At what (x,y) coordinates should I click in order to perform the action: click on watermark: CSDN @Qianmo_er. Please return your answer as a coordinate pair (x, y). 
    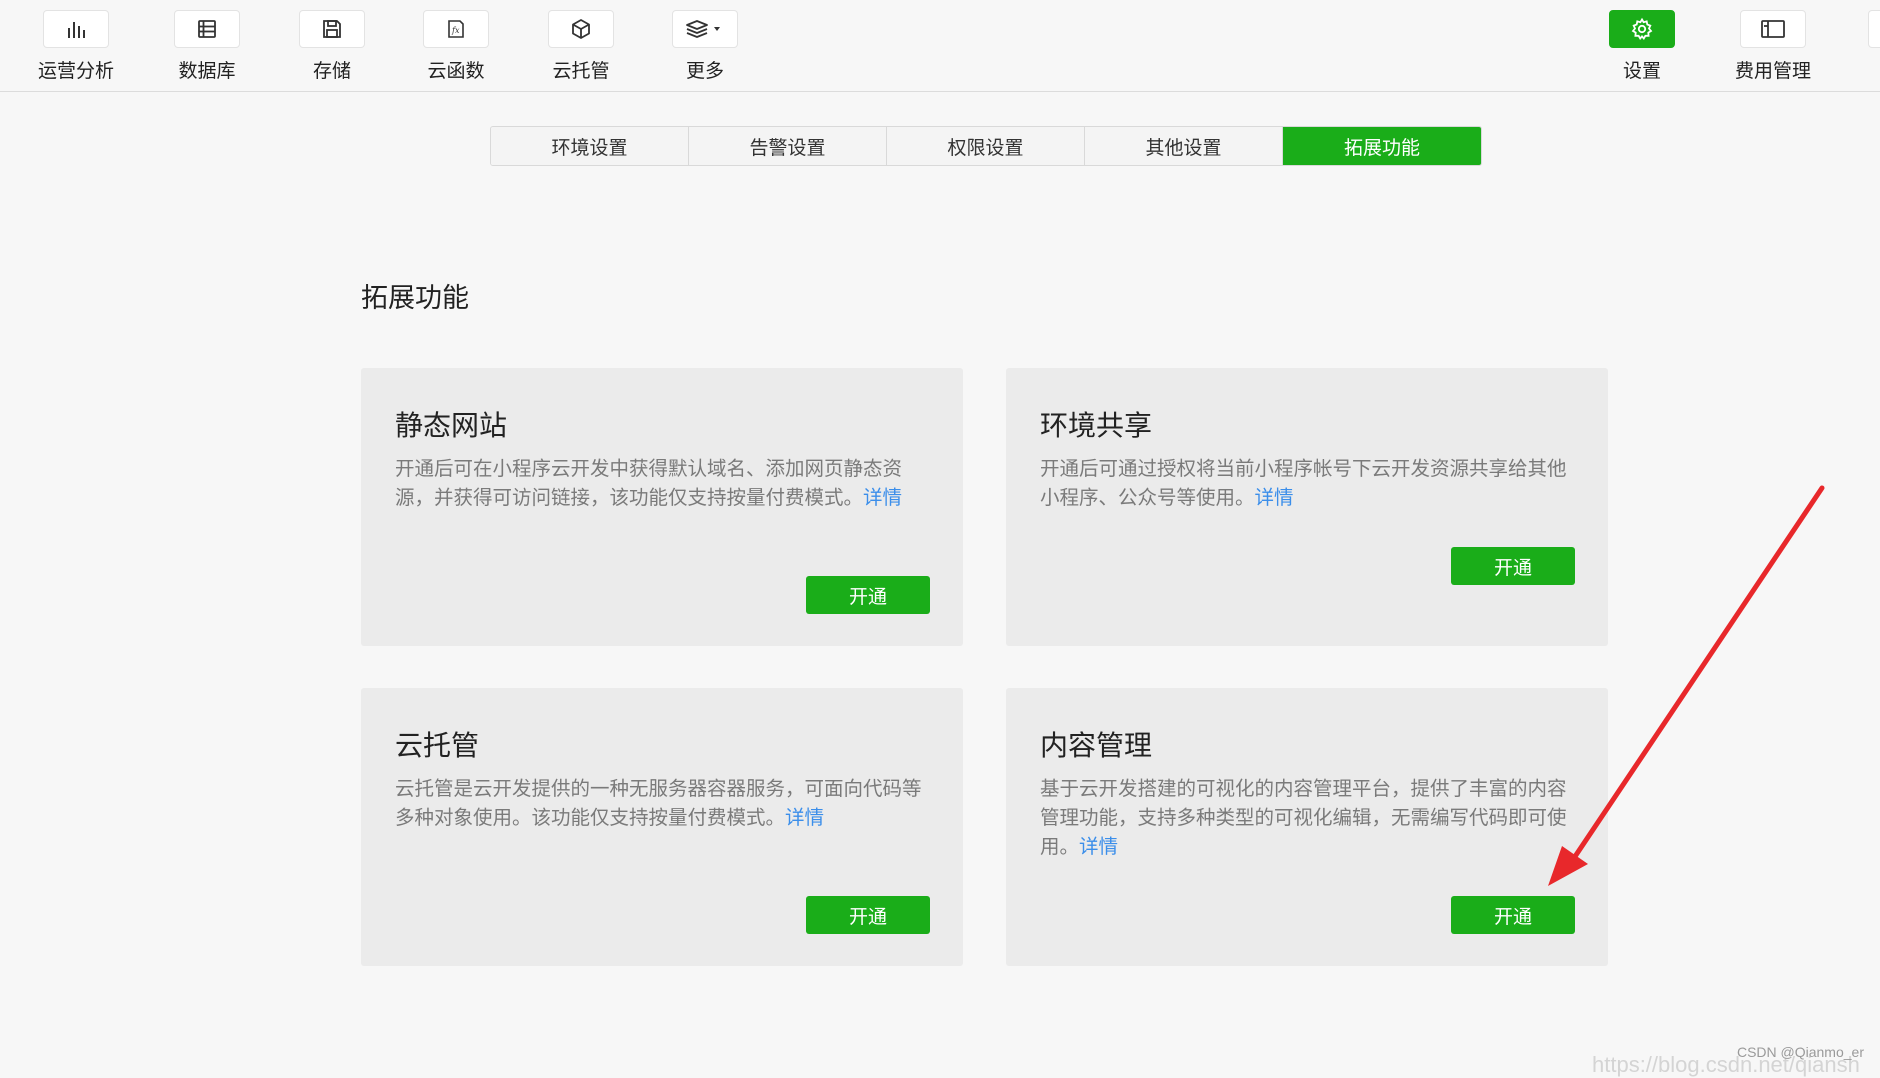
    Looking at the image, I should click on (1800, 1052).